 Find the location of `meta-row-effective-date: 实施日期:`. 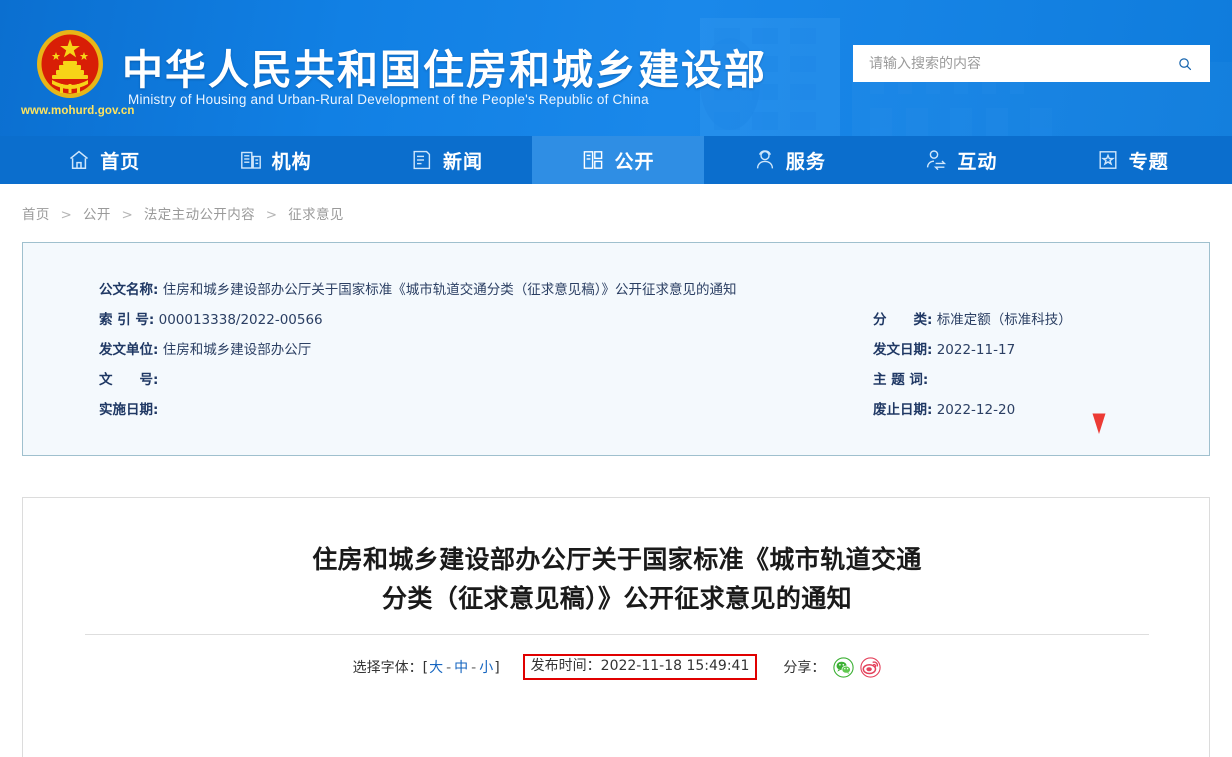

meta-row-effective-date: 实施日期: is located at coordinates (128, 408).